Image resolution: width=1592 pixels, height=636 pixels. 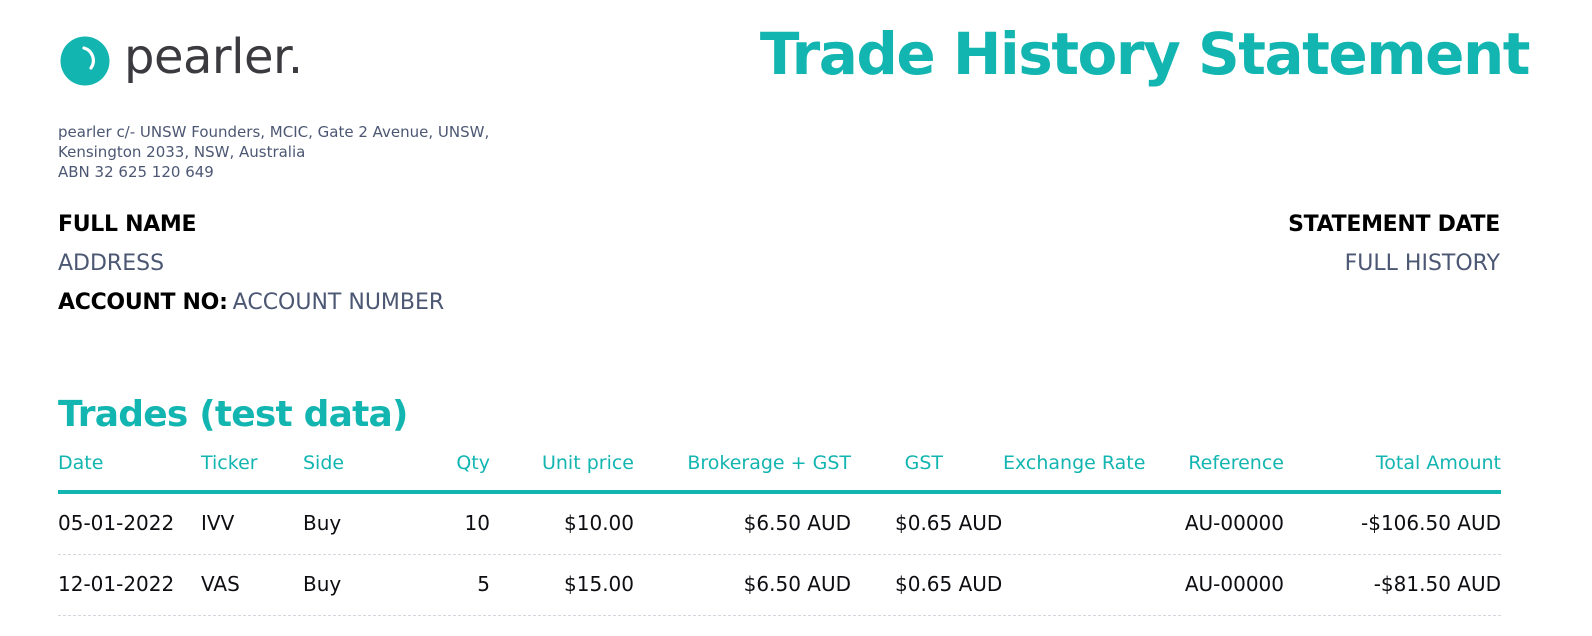 What do you see at coordinates (1437, 584) in the screenshot?
I see `trade-total-amount: -$81.50 AUD` at bounding box center [1437, 584].